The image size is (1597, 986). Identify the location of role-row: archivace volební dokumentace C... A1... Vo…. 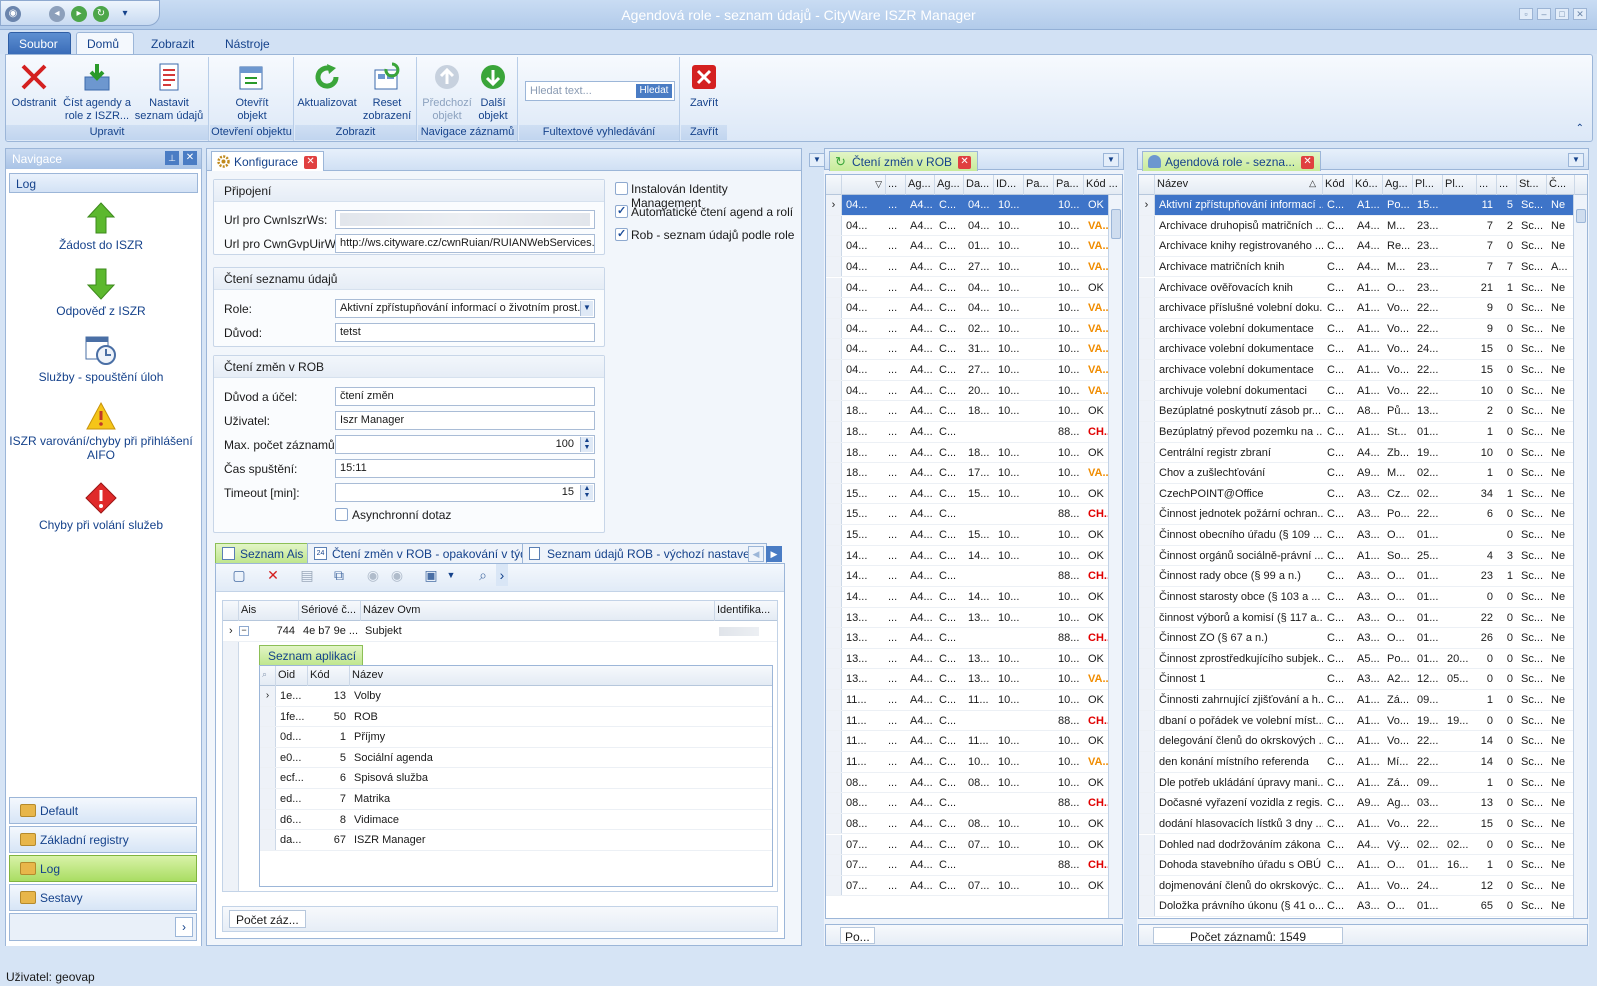
(1363, 370).